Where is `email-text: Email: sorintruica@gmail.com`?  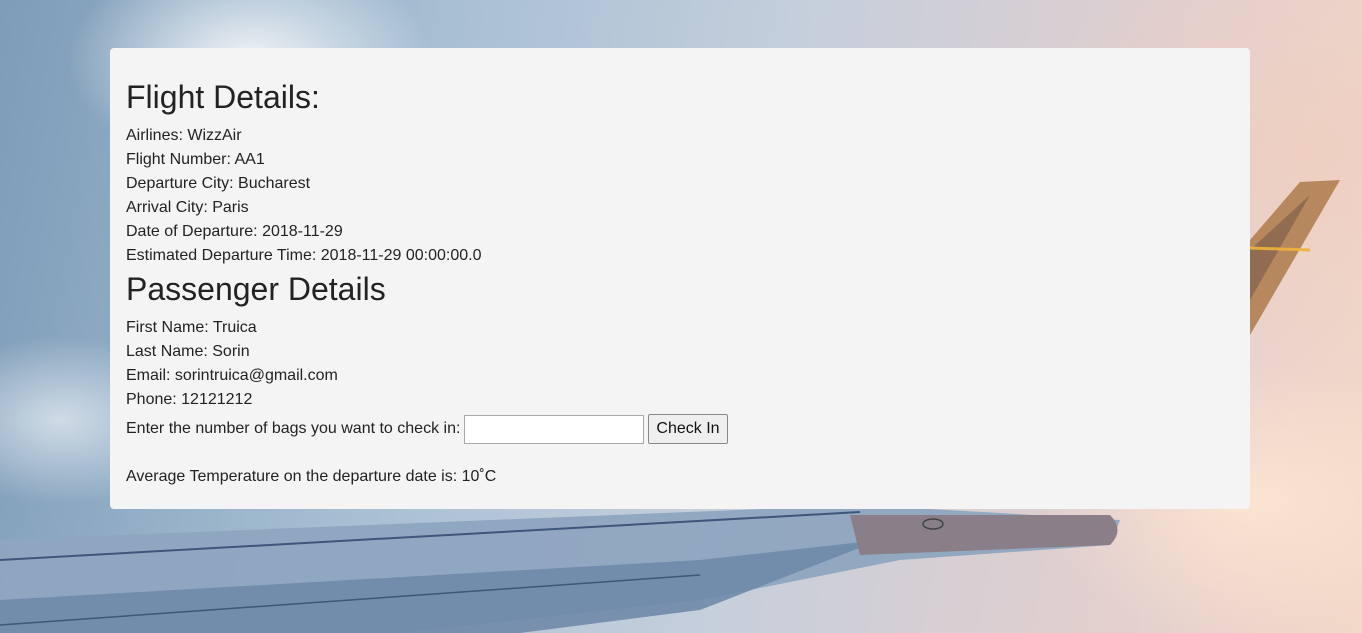
email-text: Email: sorintruica@gmail.com is located at coordinates (232, 375).